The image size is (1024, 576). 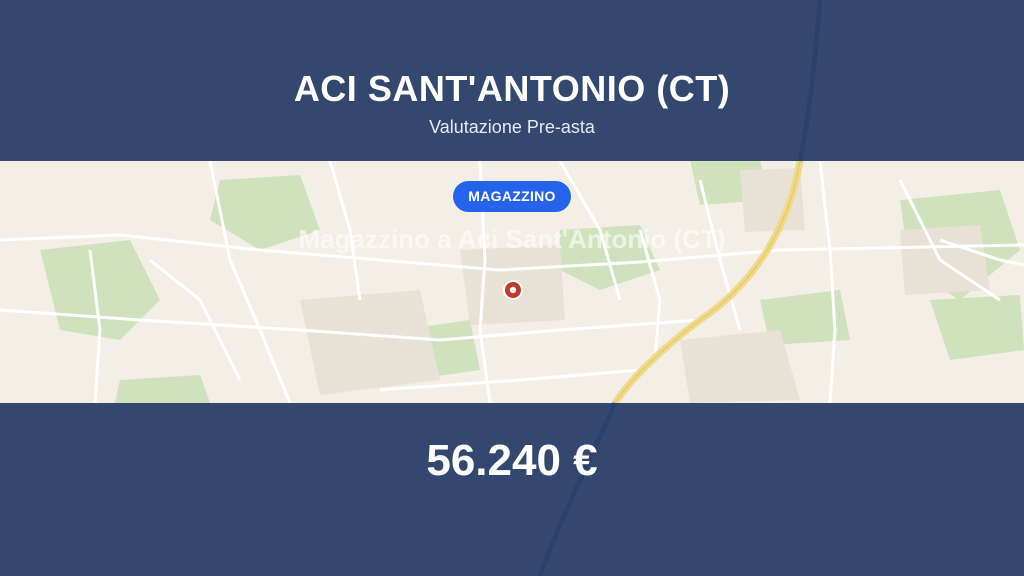 What do you see at coordinates (512, 460) in the screenshot?
I see `price-value: 56.240 €` at bounding box center [512, 460].